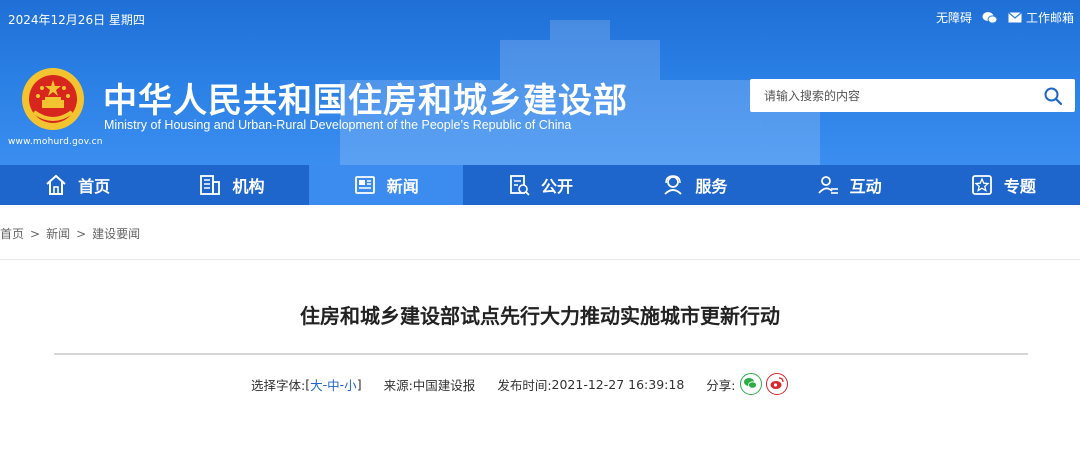  I want to click on disclosure-icon, so click(520, 185).